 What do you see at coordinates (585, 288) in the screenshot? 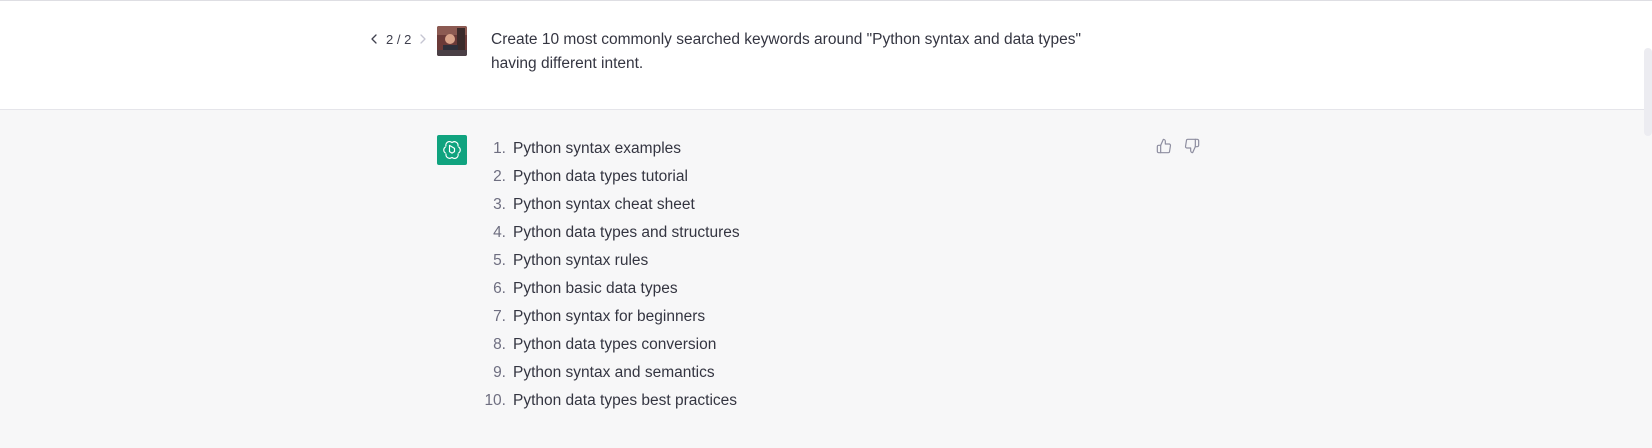
I see `list-item: 6. Python basic data types` at bounding box center [585, 288].